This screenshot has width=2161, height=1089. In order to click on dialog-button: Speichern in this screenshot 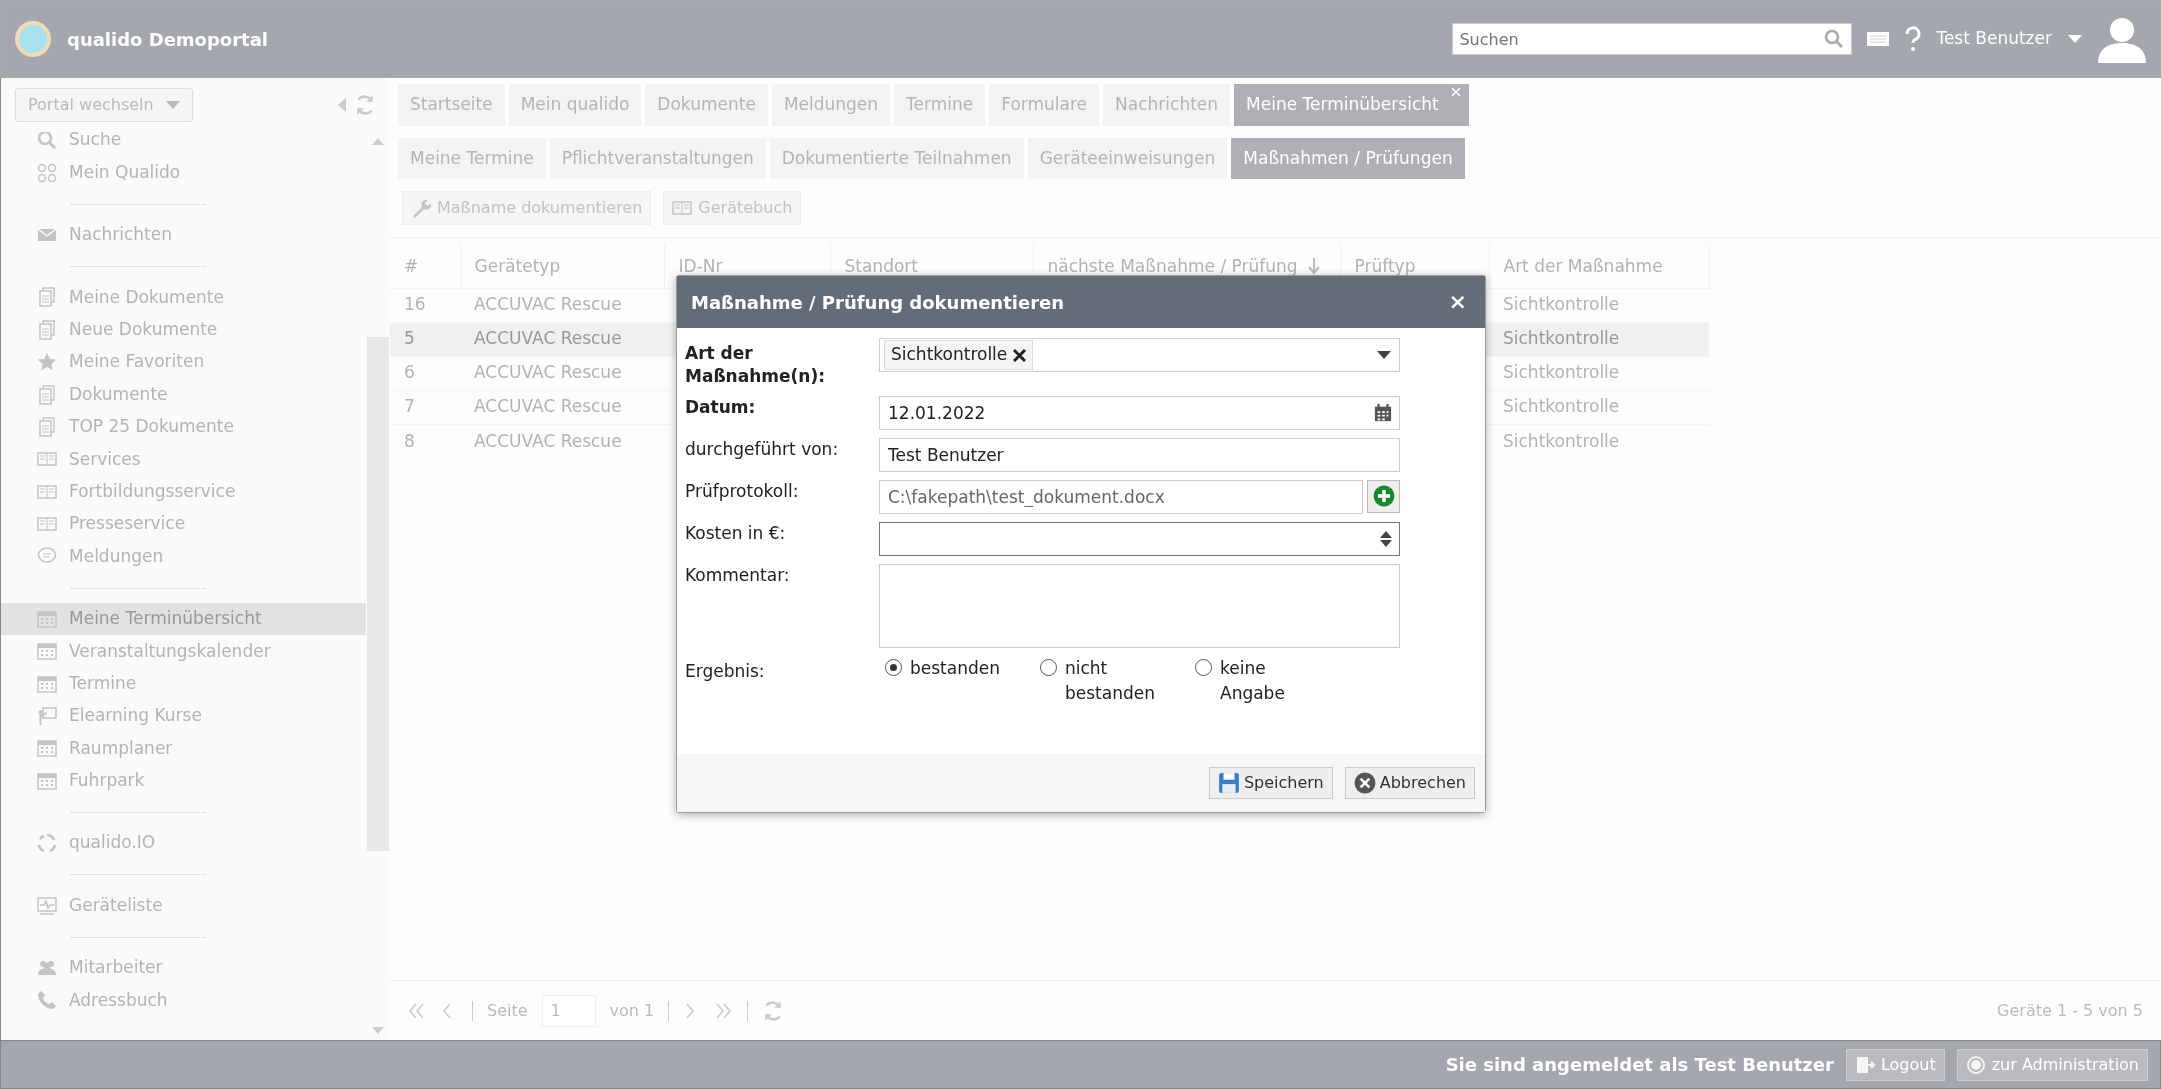, I will do `click(1270, 783)`.